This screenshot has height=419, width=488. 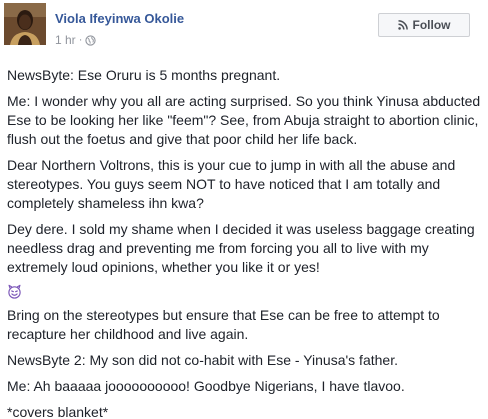 I want to click on post-meta: 1 hr ·, so click(x=75, y=40).